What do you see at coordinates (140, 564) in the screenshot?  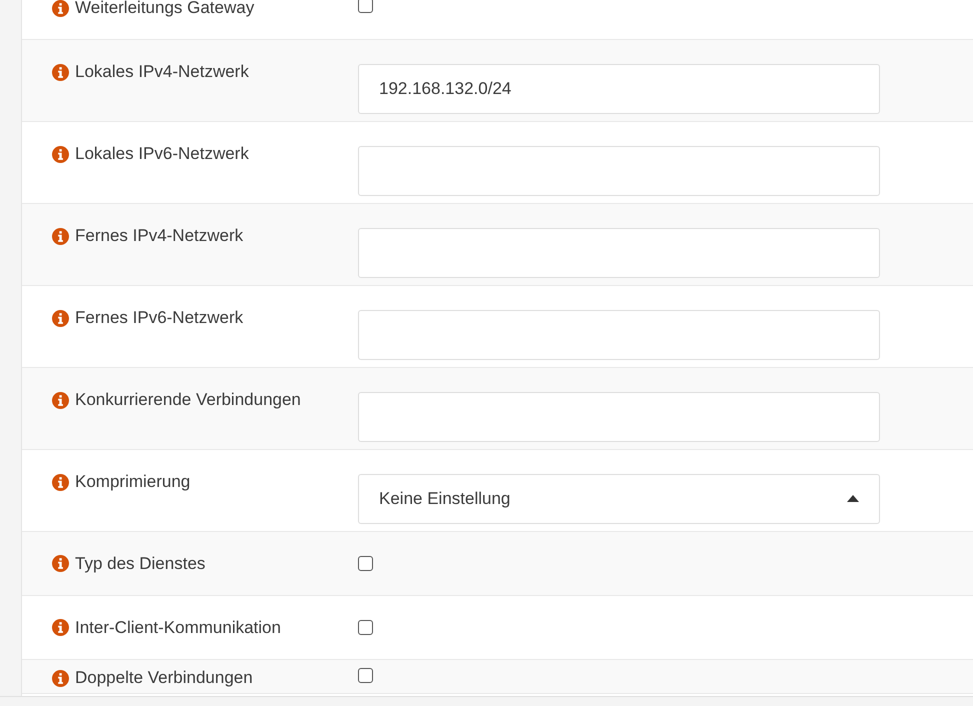 I see `field-label: Typ des Dienstes` at bounding box center [140, 564].